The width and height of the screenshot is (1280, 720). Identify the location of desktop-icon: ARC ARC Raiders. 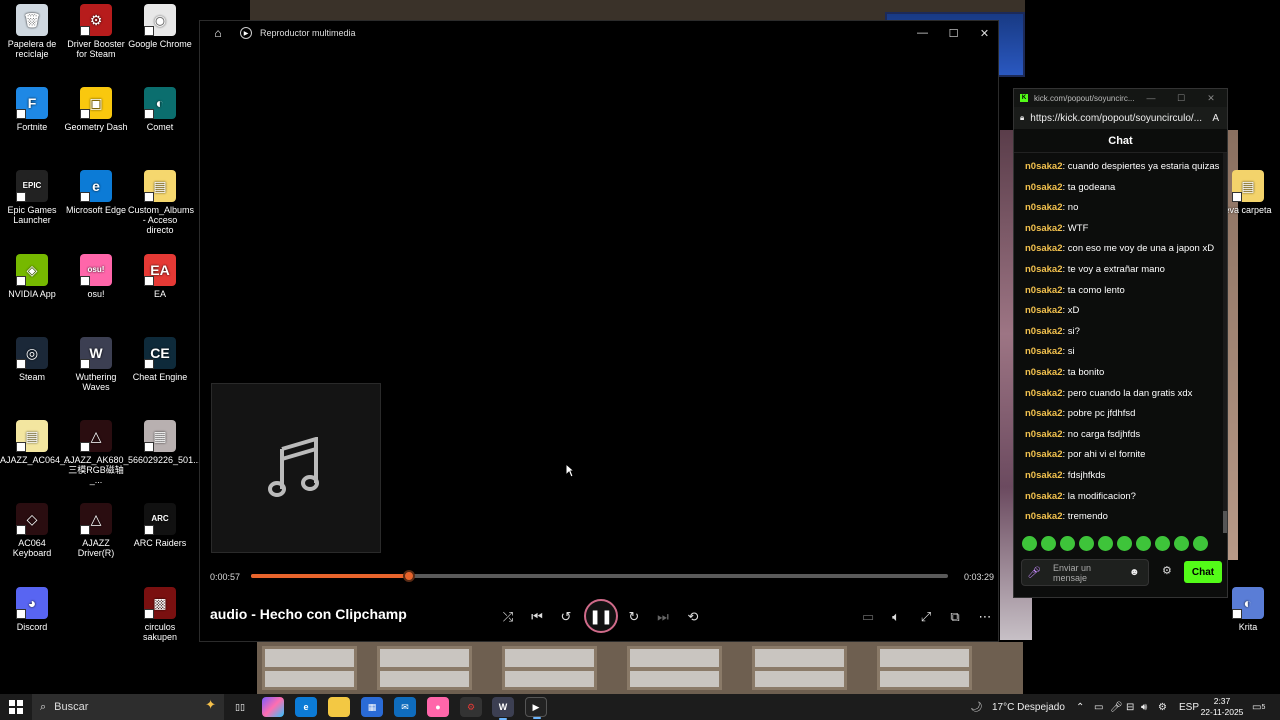
(160, 525).